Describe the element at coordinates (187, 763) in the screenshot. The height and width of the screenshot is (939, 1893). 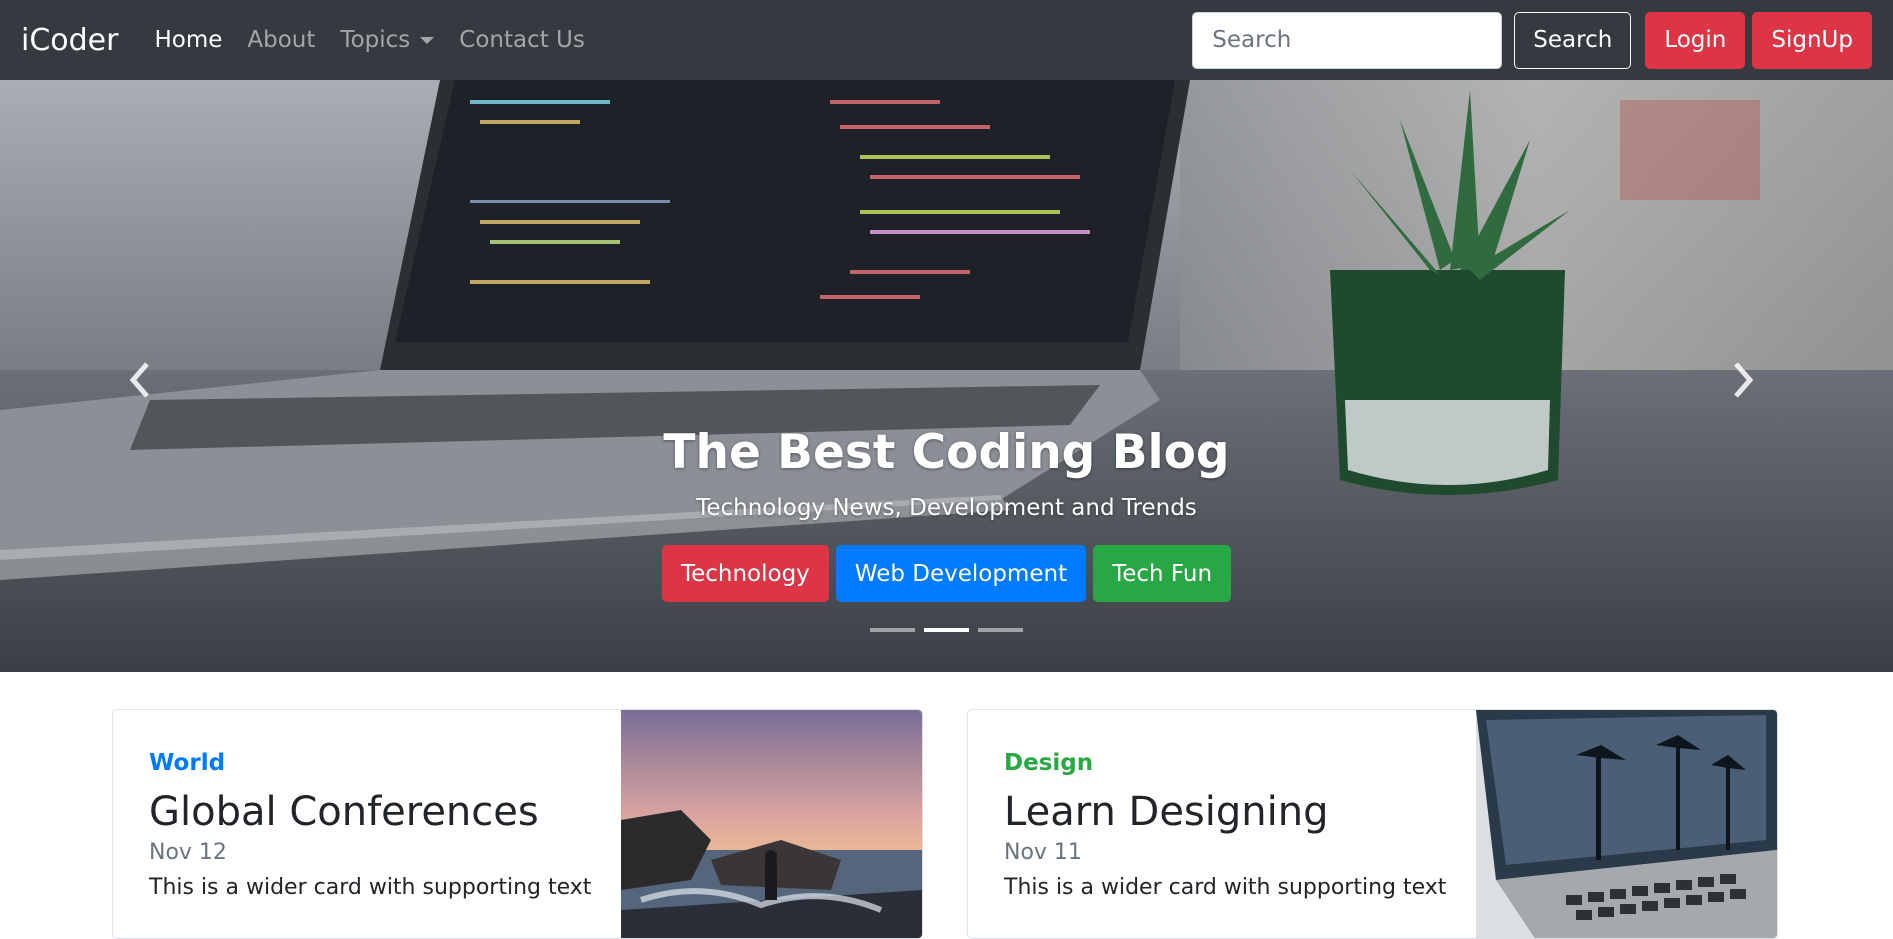
I see `card-category: World` at that location.